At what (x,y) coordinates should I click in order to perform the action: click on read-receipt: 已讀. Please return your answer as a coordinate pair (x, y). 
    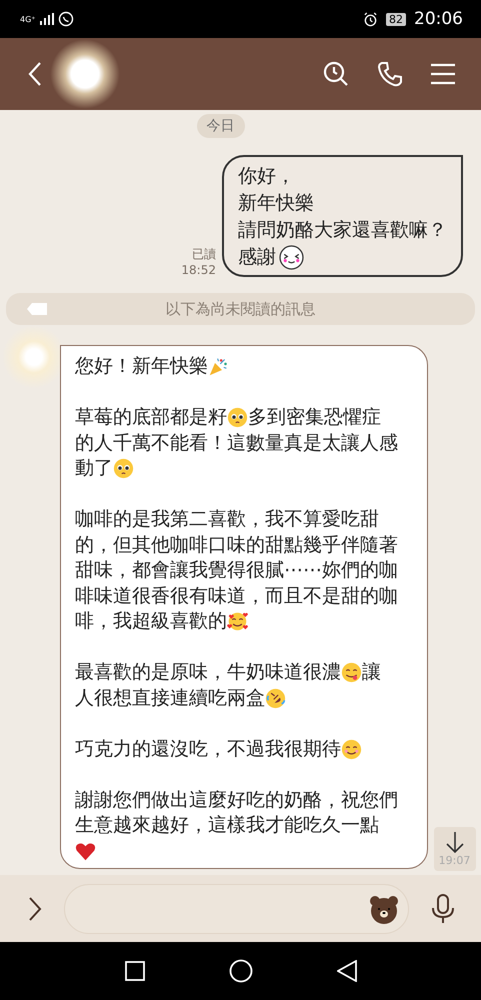
    Looking at the image, I should click on (204, 254).